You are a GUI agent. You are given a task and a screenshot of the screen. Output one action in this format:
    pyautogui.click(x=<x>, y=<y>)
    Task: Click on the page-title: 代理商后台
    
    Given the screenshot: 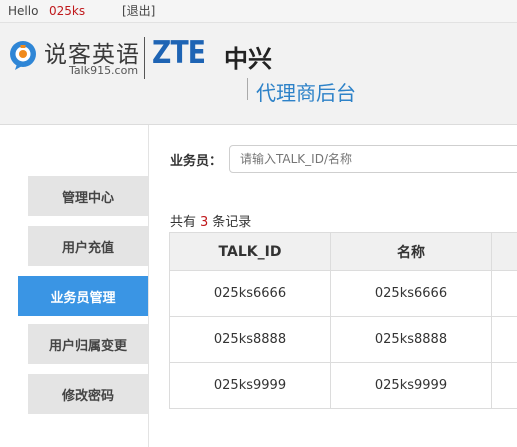 What is the action you would take?
    pyautogui.click(x=306, y=93)
    